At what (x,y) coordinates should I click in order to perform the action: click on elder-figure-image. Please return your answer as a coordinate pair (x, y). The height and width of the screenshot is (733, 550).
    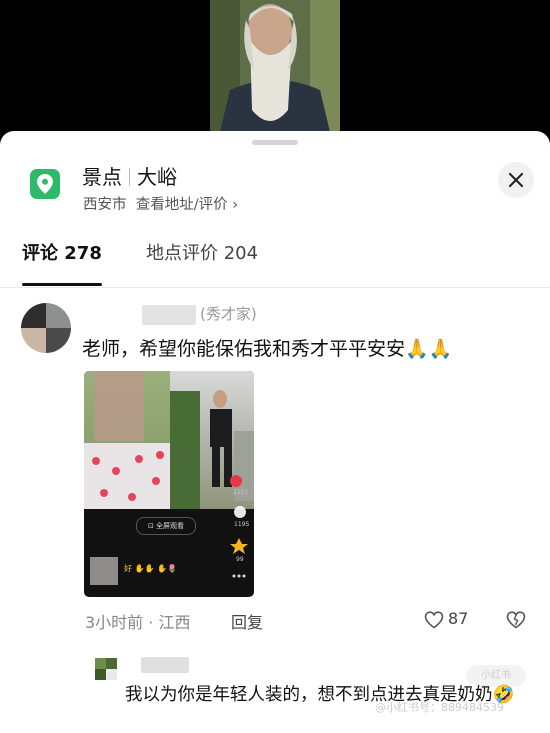
    Looking at the image, I should click on (275, 66).